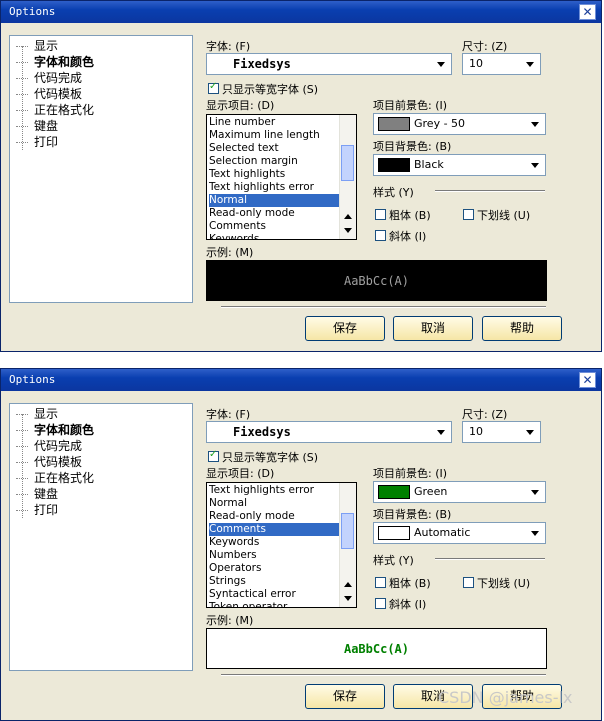 The width and height of the screenshot is (604, 721). Describe the element at coordinates (46, 126) in the screenshot. I see `tree-item-label: 键盘` at that location.